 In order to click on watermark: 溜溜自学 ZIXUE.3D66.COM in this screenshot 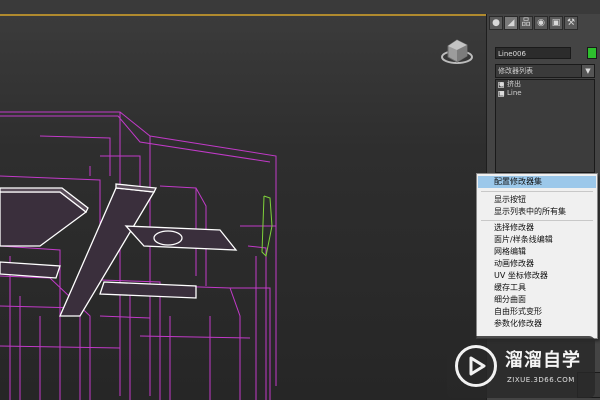, I will do `click(521, 367)`.